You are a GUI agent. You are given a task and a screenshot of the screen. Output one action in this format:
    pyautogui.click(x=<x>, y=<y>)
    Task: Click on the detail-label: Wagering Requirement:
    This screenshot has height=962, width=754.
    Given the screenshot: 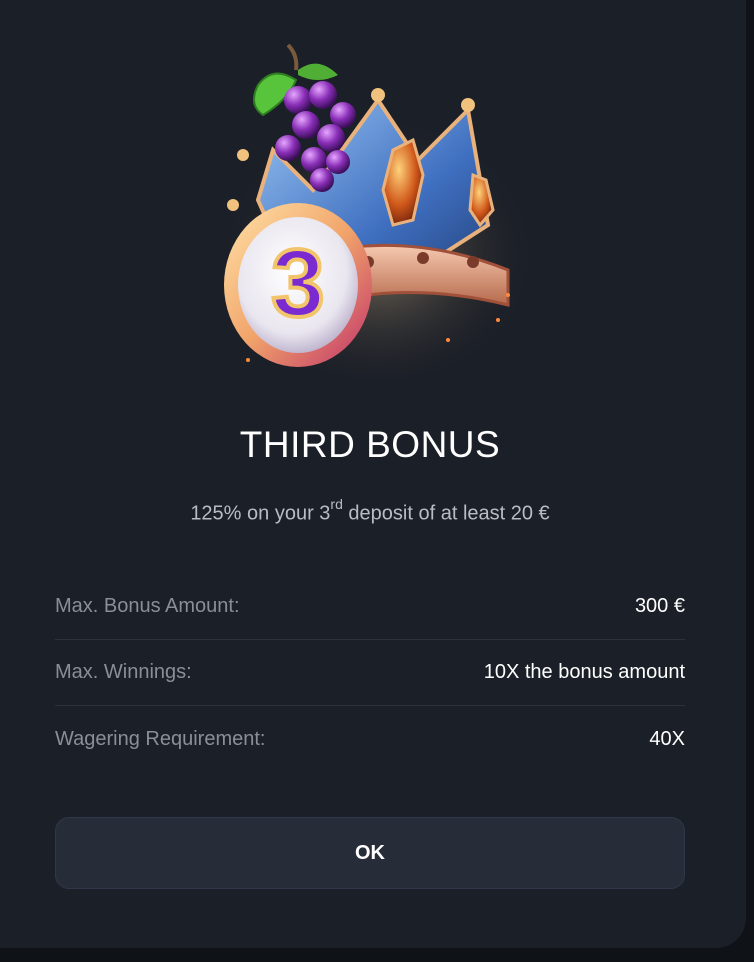 What is the action you would take?
    pyautogui.click(x=160, y=738)
    